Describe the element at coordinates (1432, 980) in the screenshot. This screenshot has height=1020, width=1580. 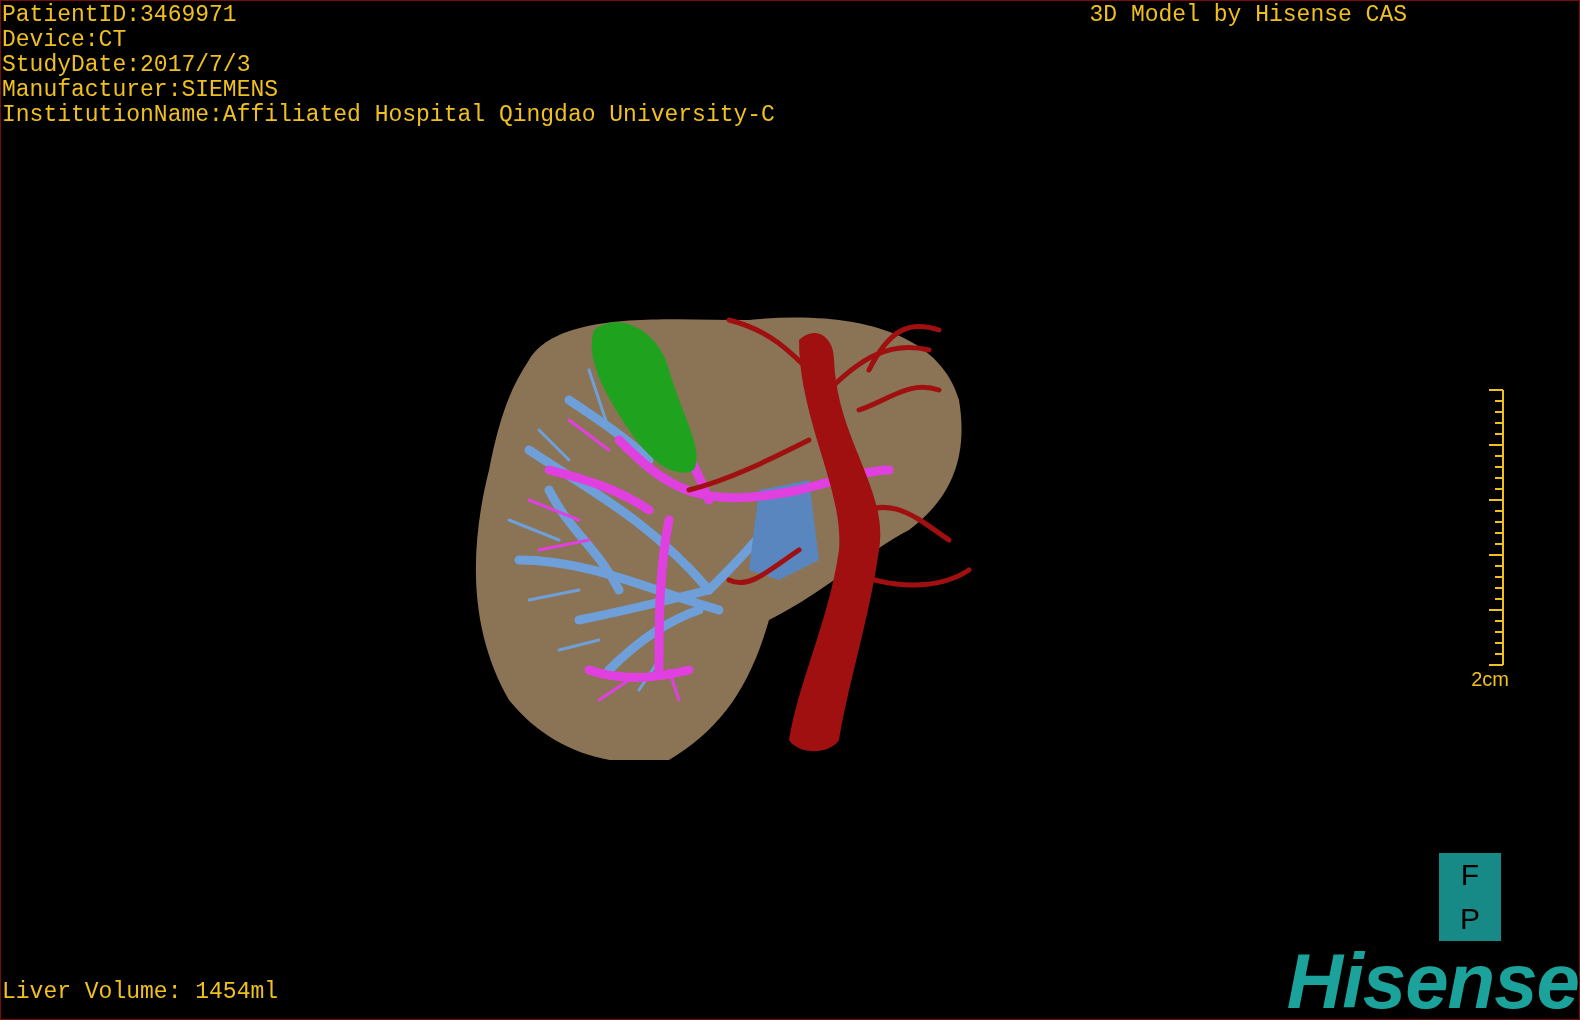
I see `brand-logo: Hisense` at that location.